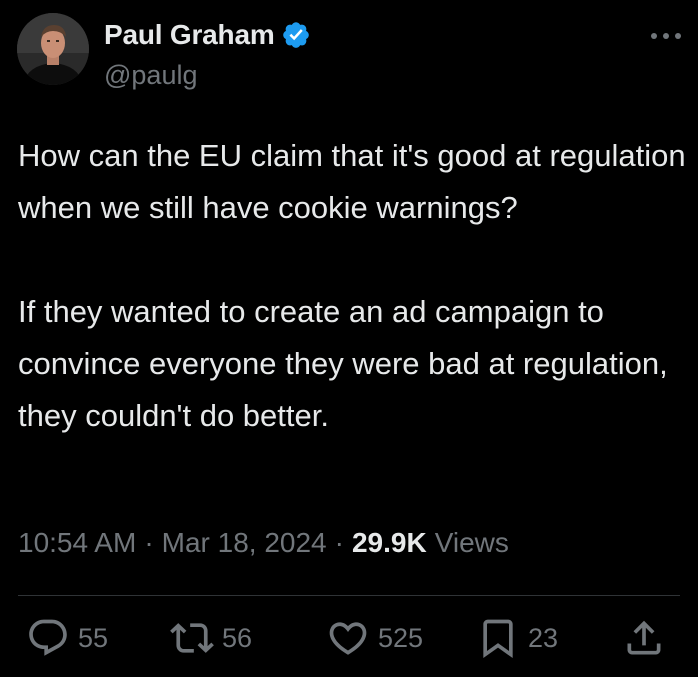 Image resolution: width=698 pixels, height=677 pixels. What do you see at coordinates (374, 638) in the screenshot?
I see `like-button: 525` at bounding box center [374, 638].